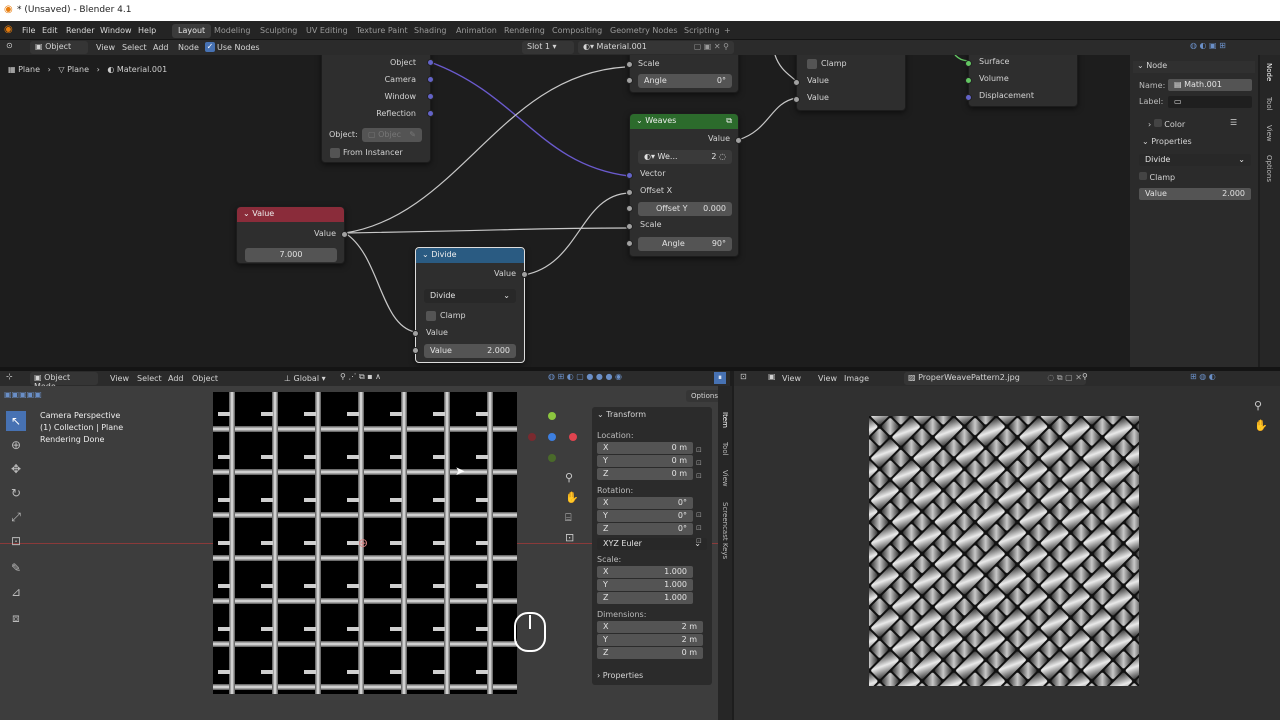 Image resolution: width=1280 pixels, height=720 pixels. What do you see at coordinates (192, 31) in the screenshot?
I see `tab-layout: Layout` at bounding box center [192, 31].